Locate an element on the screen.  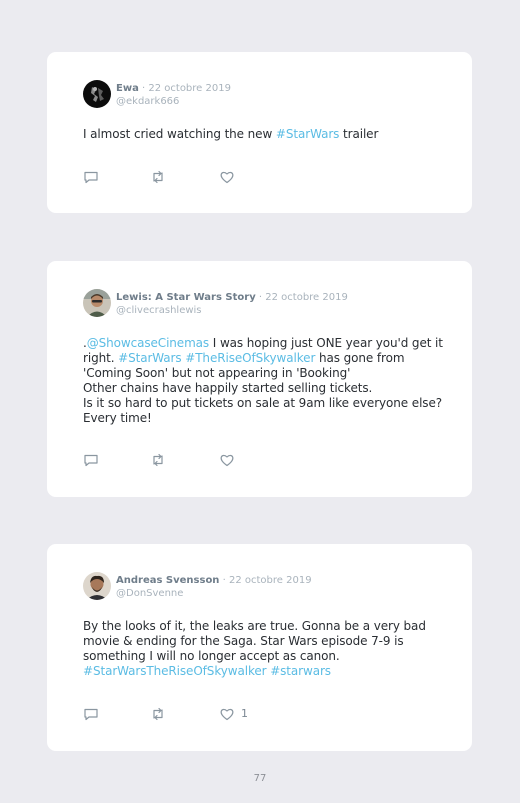
user-handle: @DonSvenne is located at coordinates (214, 593).